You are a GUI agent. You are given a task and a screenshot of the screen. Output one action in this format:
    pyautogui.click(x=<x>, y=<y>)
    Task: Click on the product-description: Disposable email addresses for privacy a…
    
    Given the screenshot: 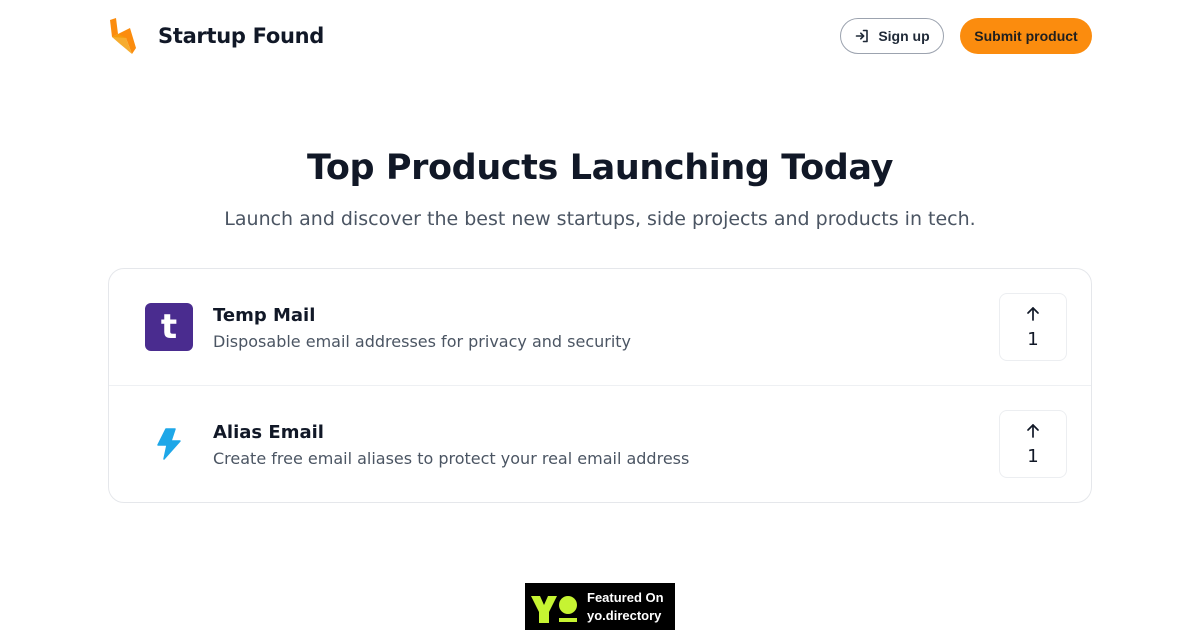 What is the action you would take?
    pyautogui.click(x=422, y=341)
    